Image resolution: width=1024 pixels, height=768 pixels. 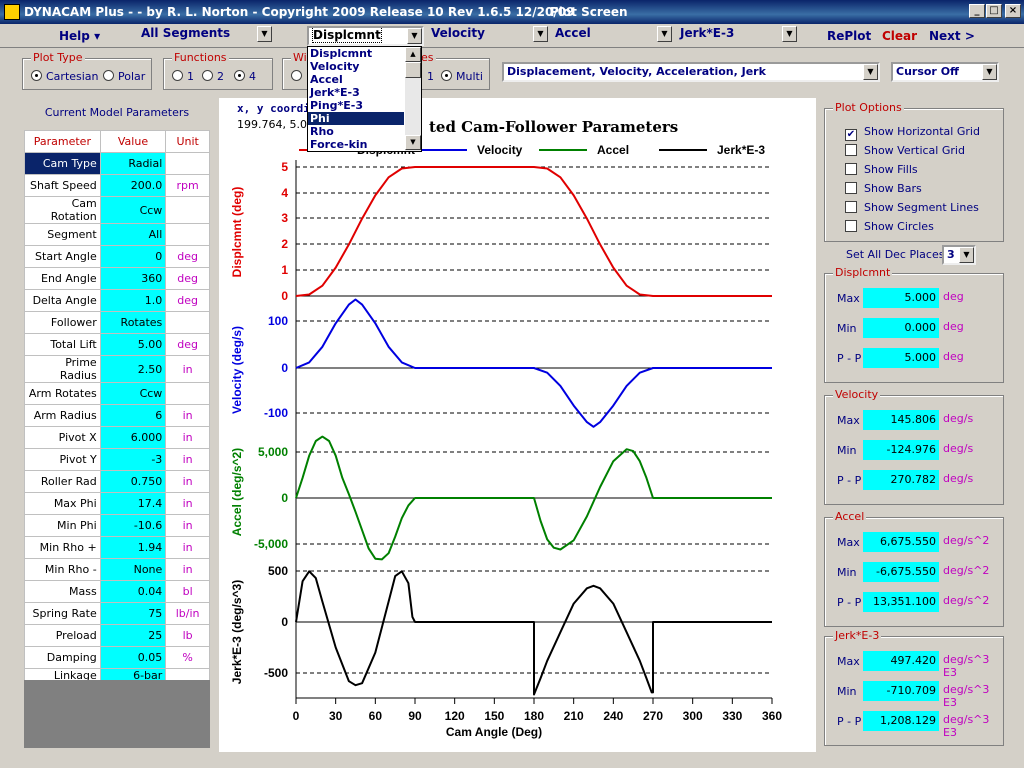 I want to click on parameter-row: Min Phi -10.6 in, so click(x=117, y=525).